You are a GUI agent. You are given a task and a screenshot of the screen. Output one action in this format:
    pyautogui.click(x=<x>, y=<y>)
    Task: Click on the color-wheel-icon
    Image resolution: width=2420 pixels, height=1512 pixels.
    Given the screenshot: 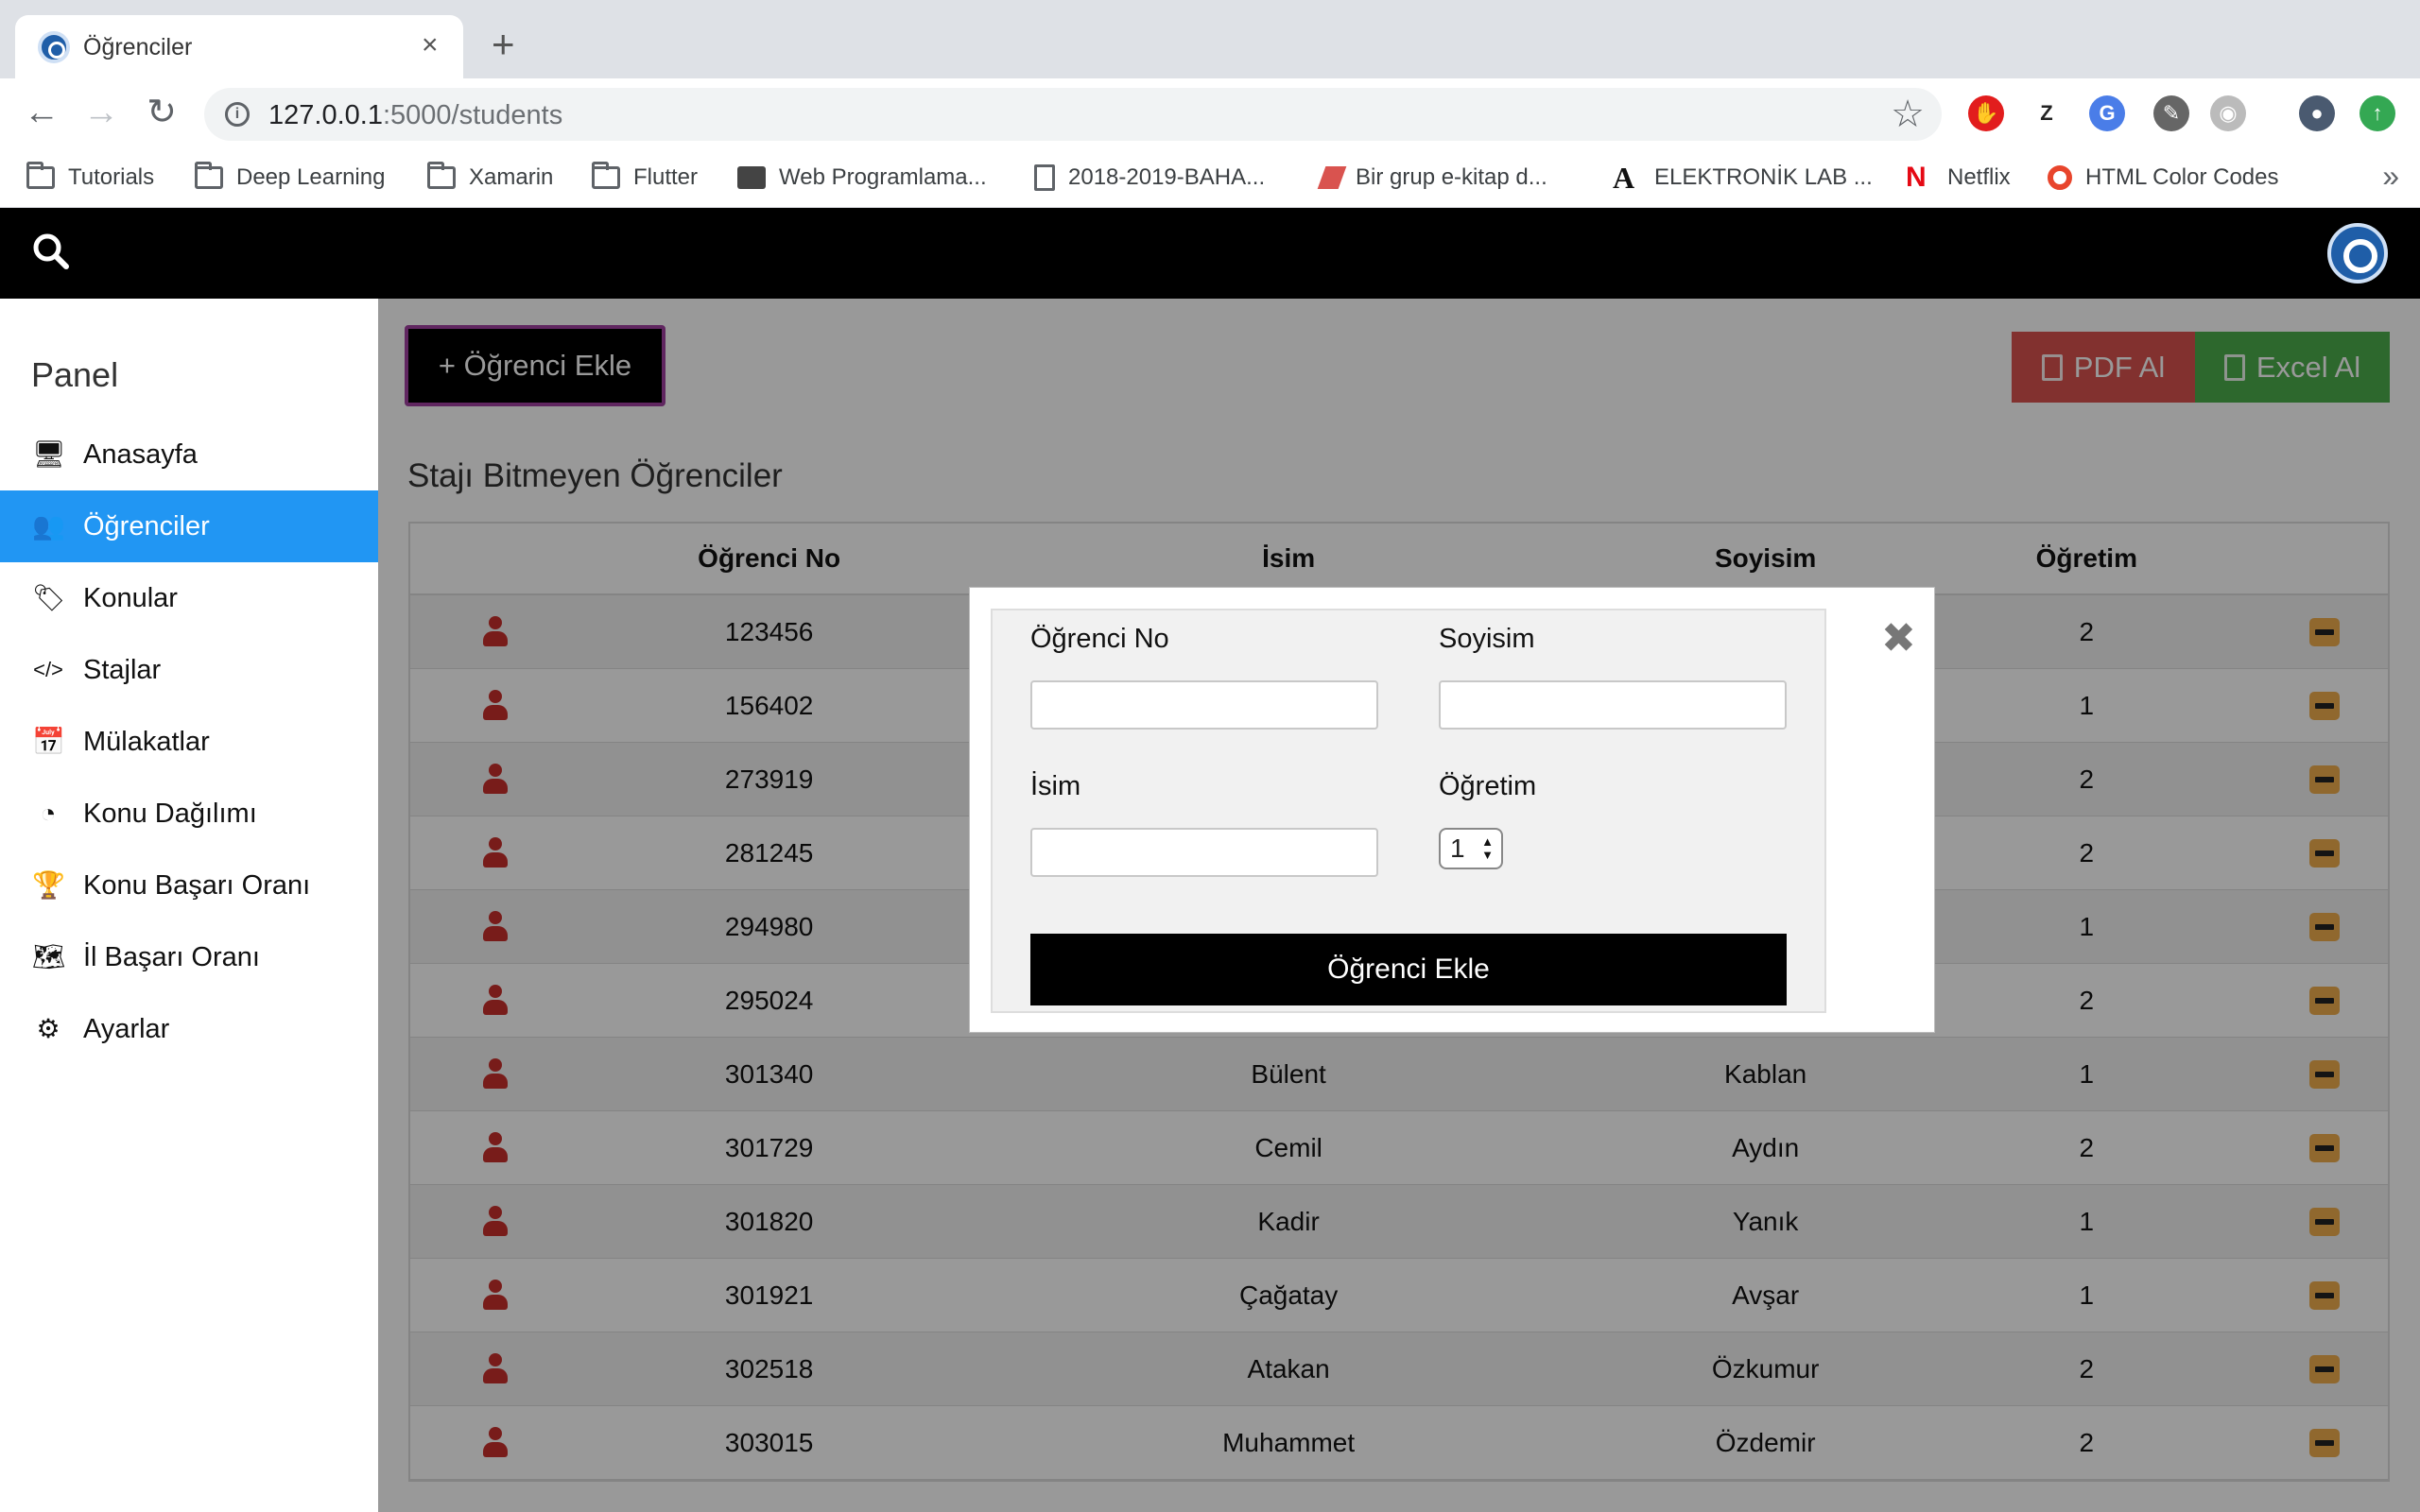 What is the action you would take?
    pyautogui.click(x=2060, y=177)
    